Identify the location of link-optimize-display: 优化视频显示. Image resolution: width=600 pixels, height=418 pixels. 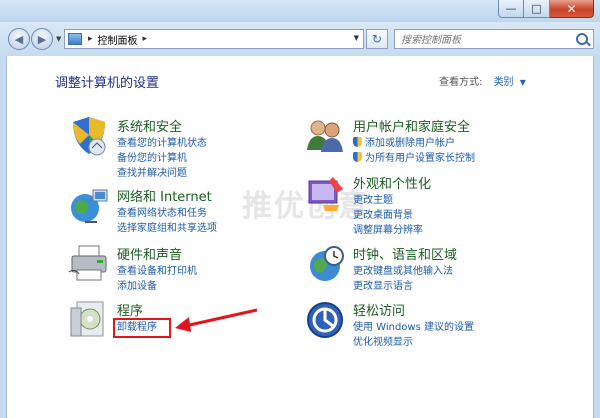
(413, 342).